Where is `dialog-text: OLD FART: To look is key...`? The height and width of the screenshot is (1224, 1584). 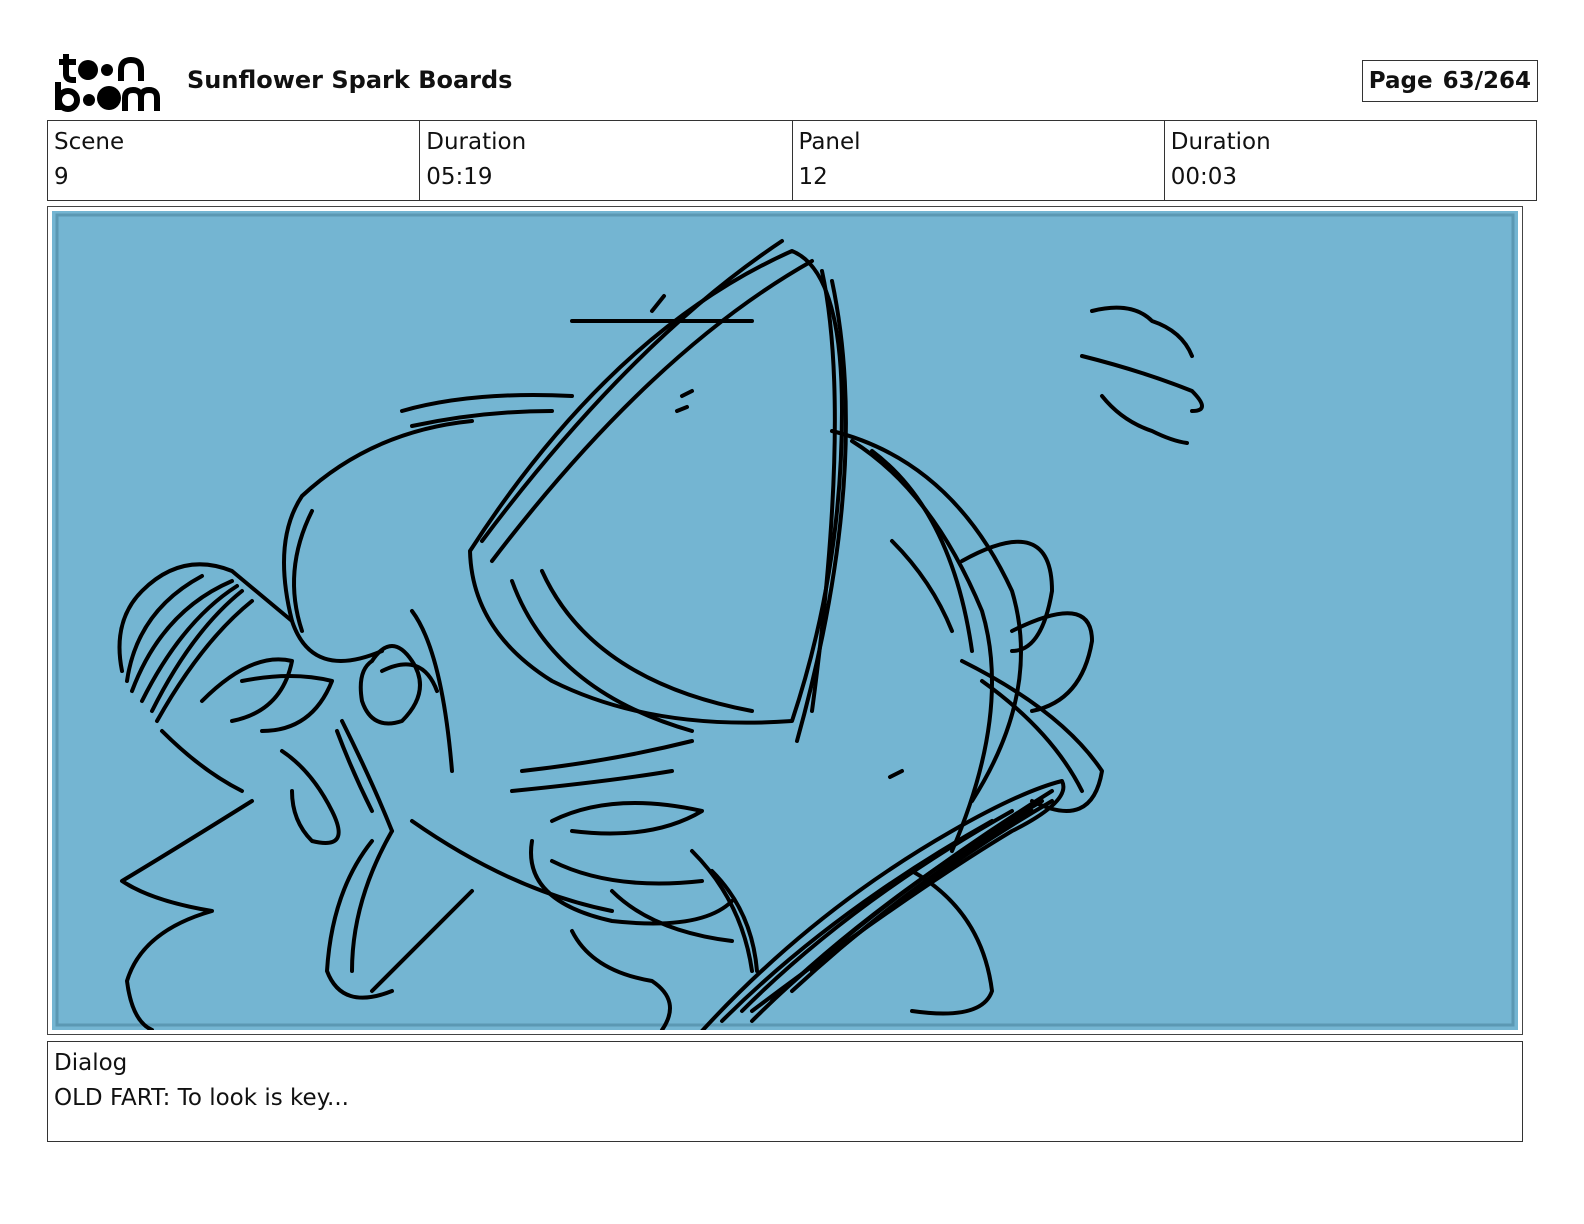 dialog-text: OLD FART: To look is key... is located at coordinates (201, 1098).